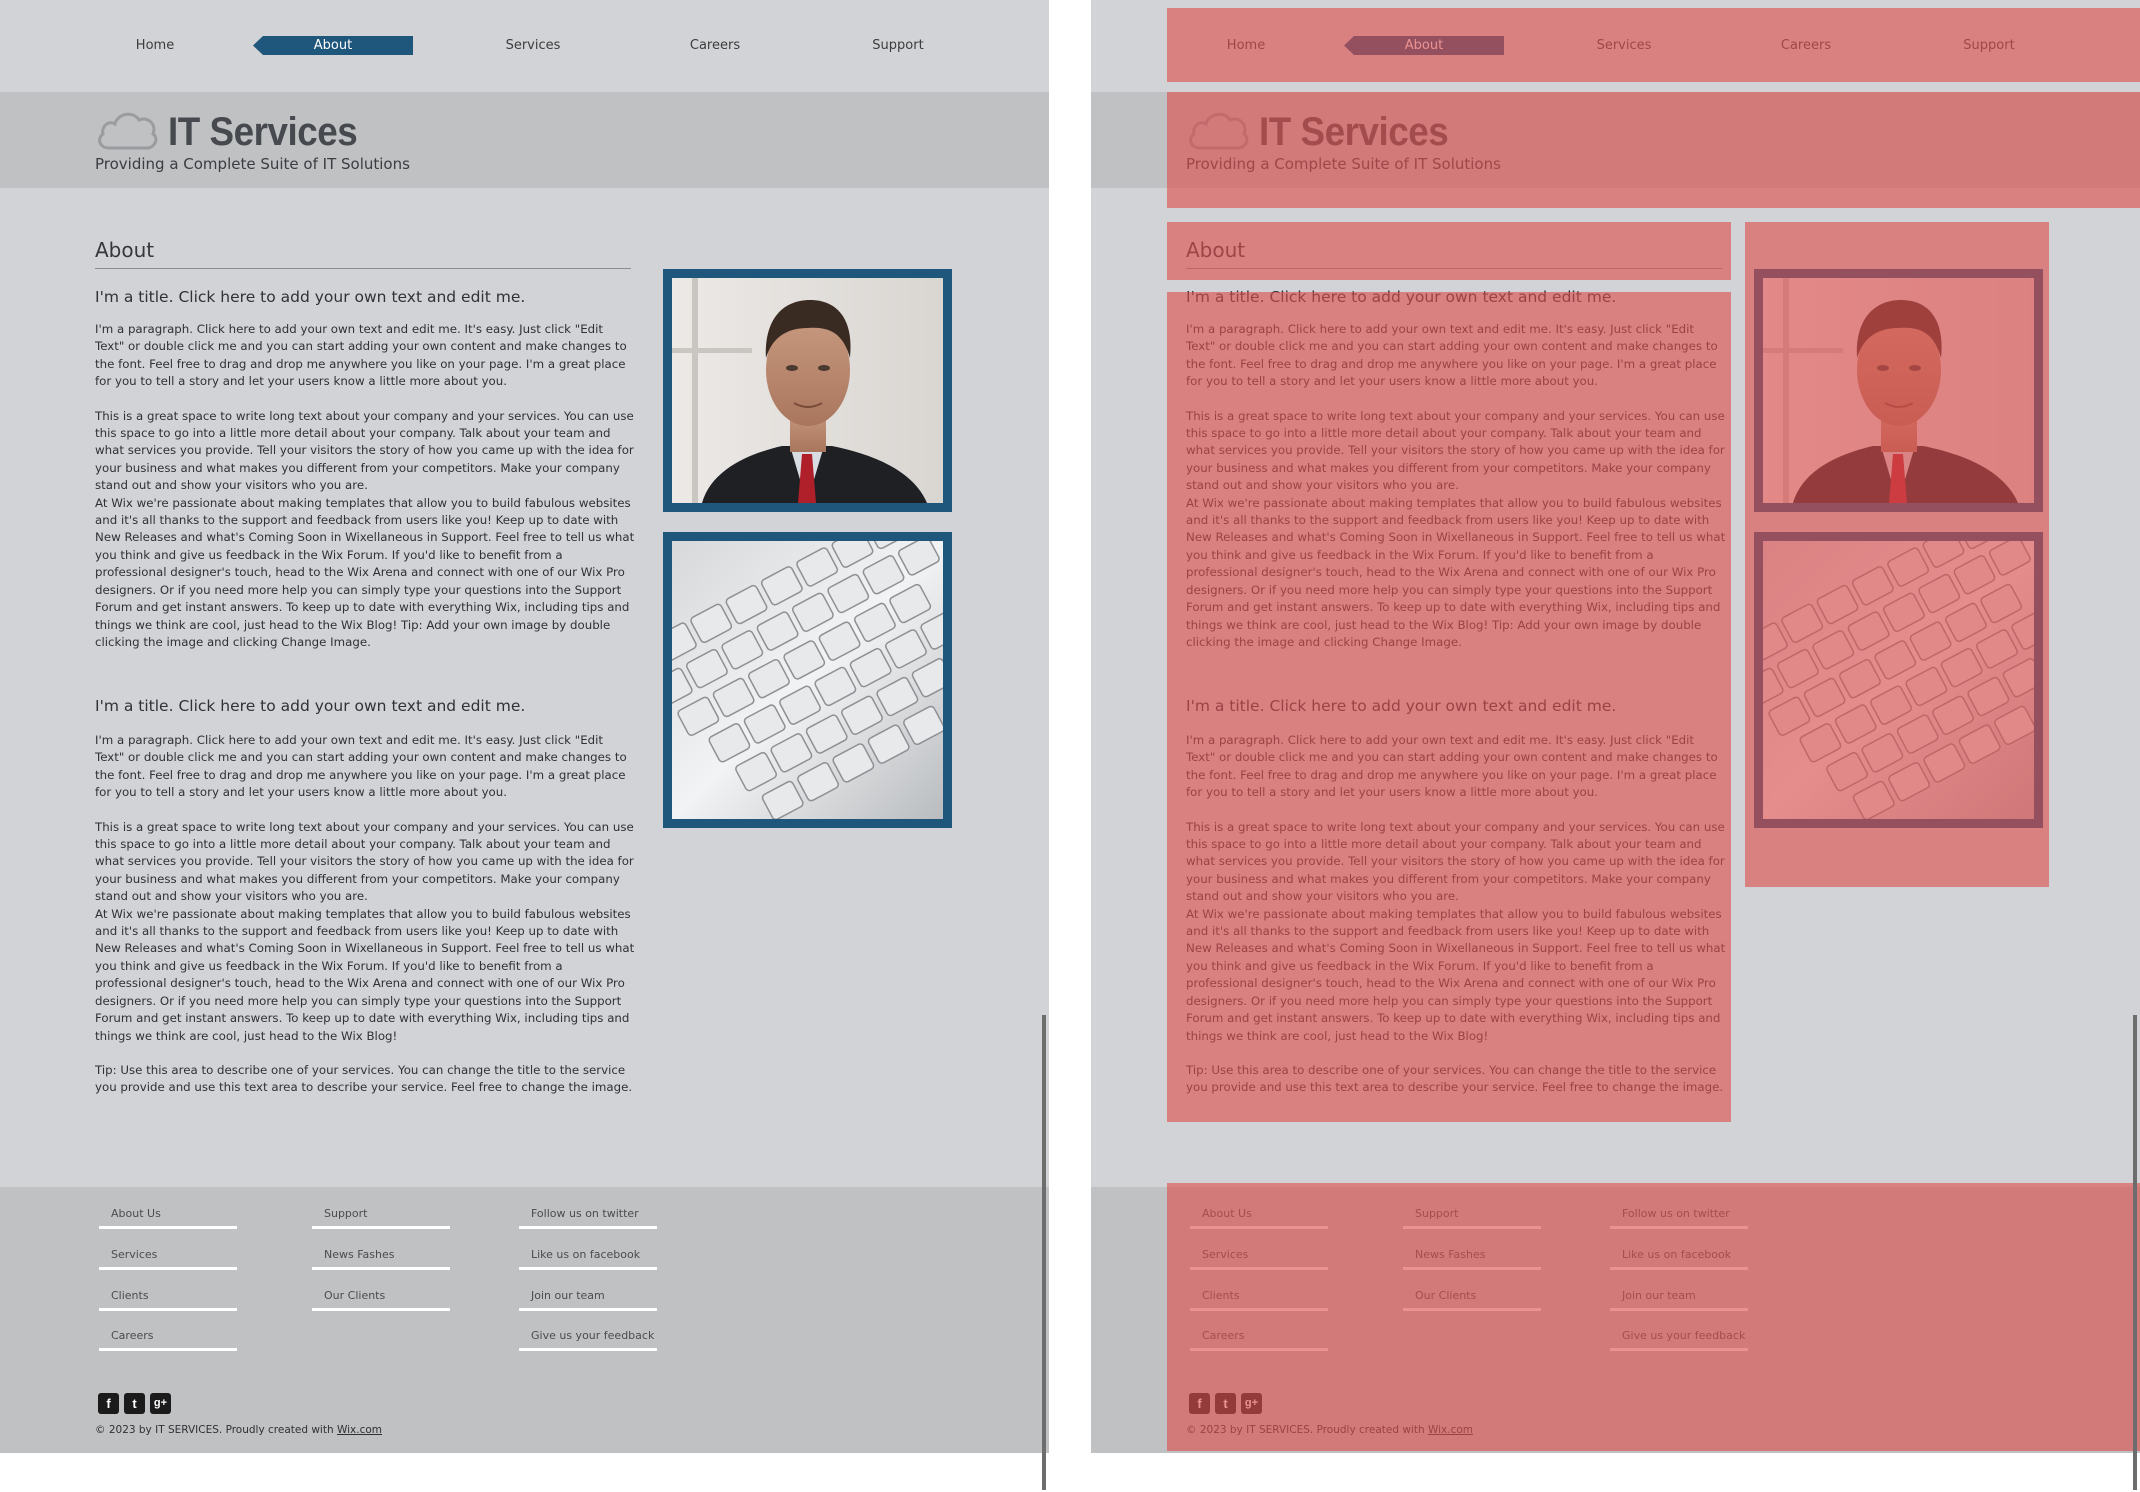 This screenshot has height=1492, width=2140. I want to click on footer-link-clients: Clients, so click(168, 1300).